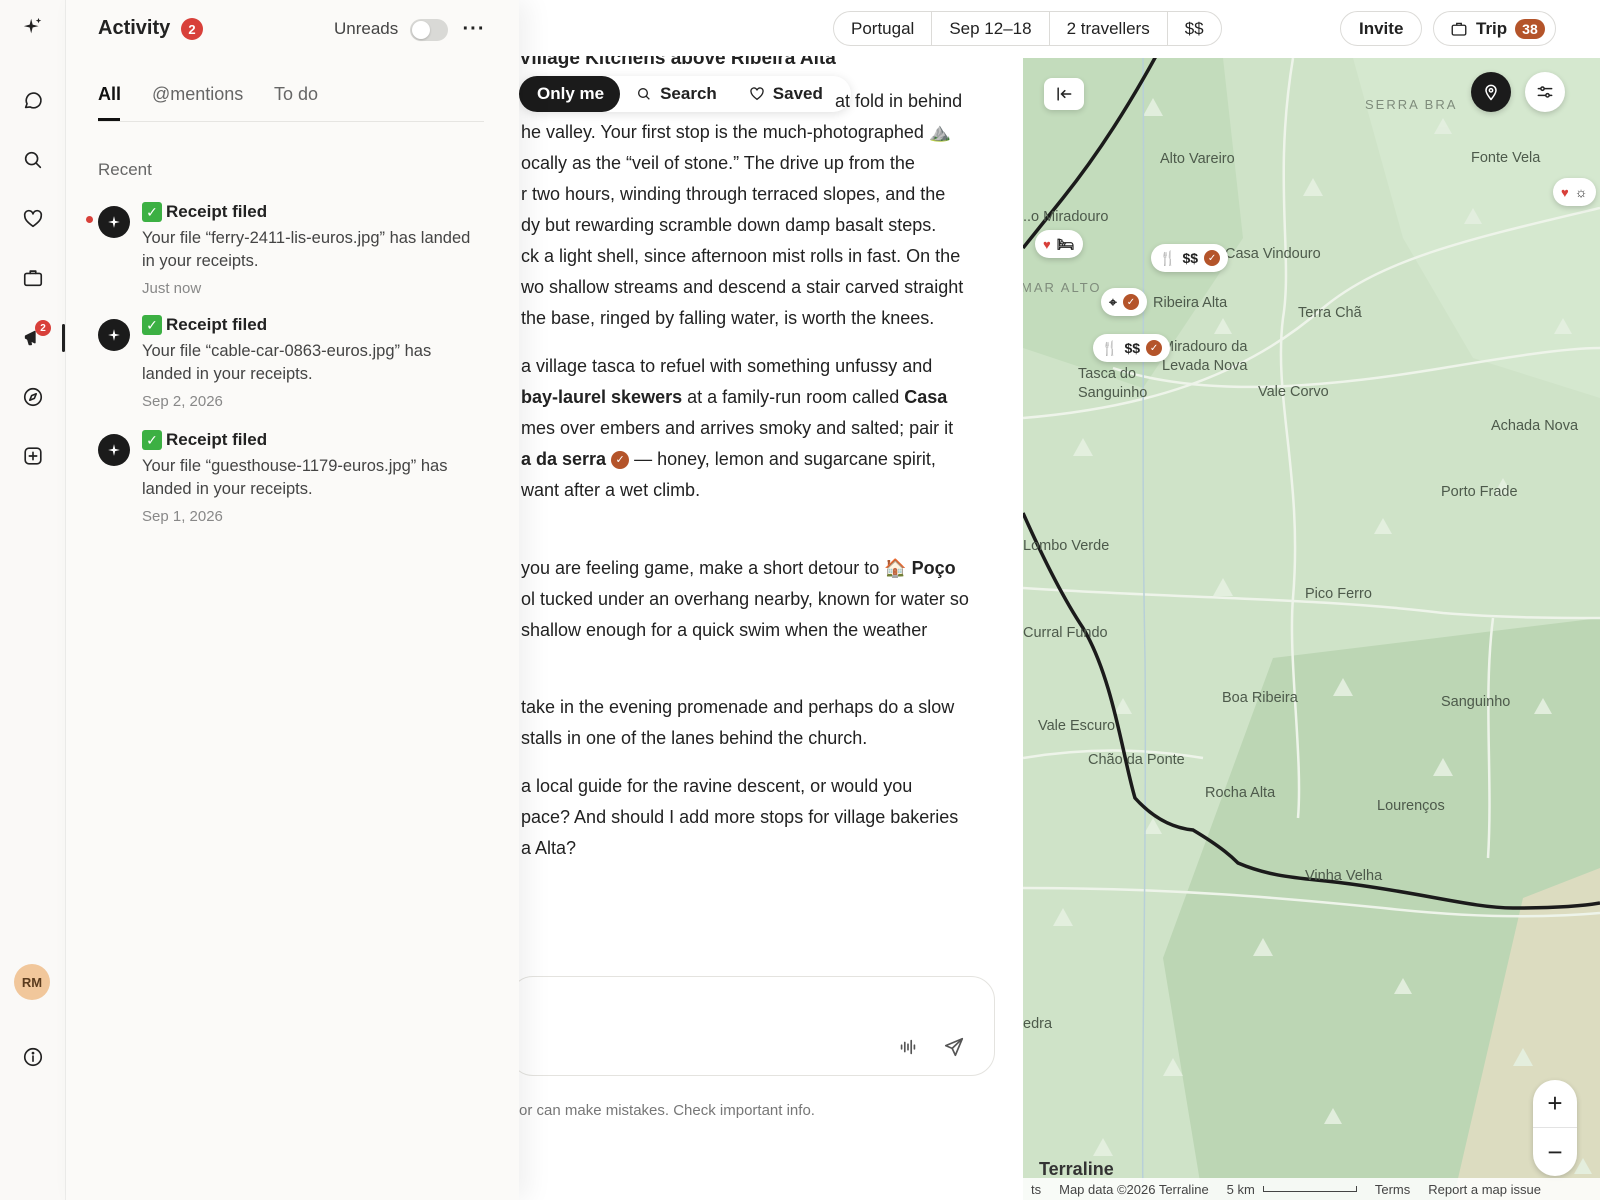  Describe the element at coordinates (1124, 302) in the screenshot. I see `map-marker-place: ⌖ ✓` at that location.